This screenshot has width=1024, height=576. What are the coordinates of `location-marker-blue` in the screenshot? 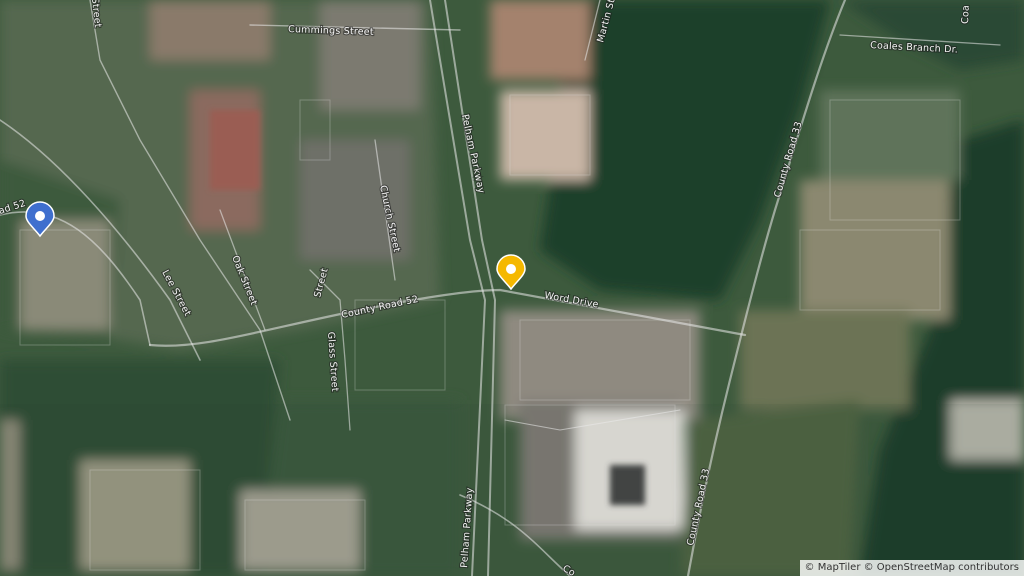 It's located at (40, 219).